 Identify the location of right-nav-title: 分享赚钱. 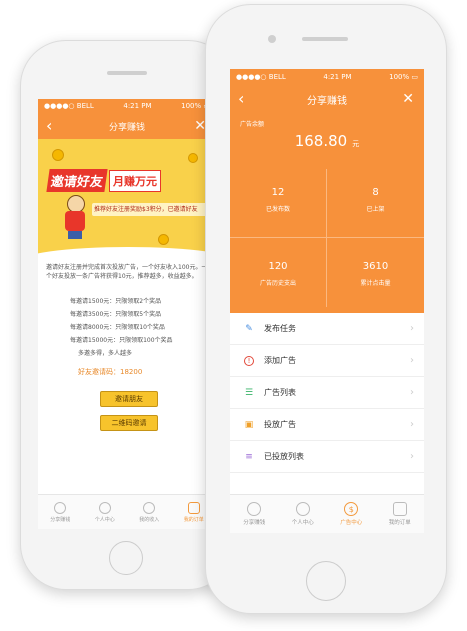
(327, 101).